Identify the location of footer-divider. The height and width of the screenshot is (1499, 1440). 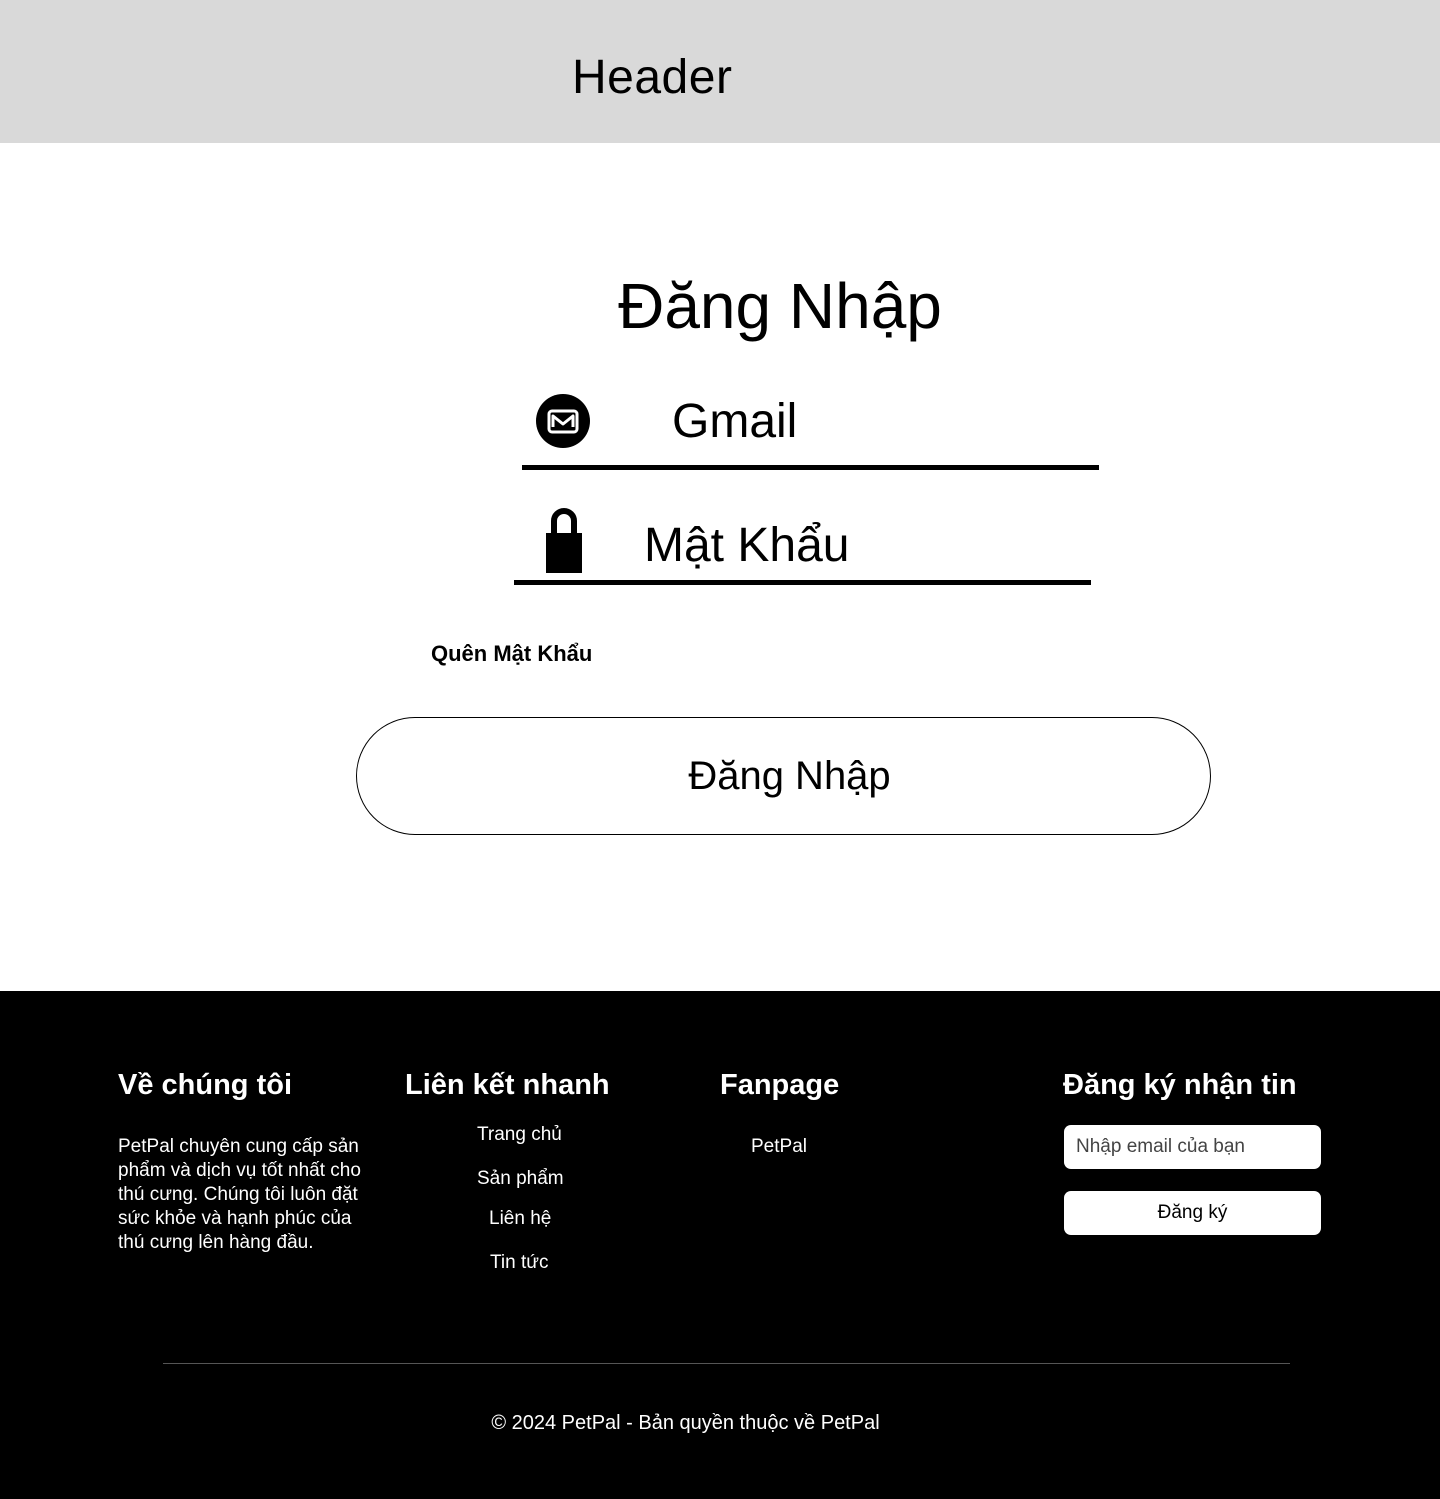
(726, 1363).